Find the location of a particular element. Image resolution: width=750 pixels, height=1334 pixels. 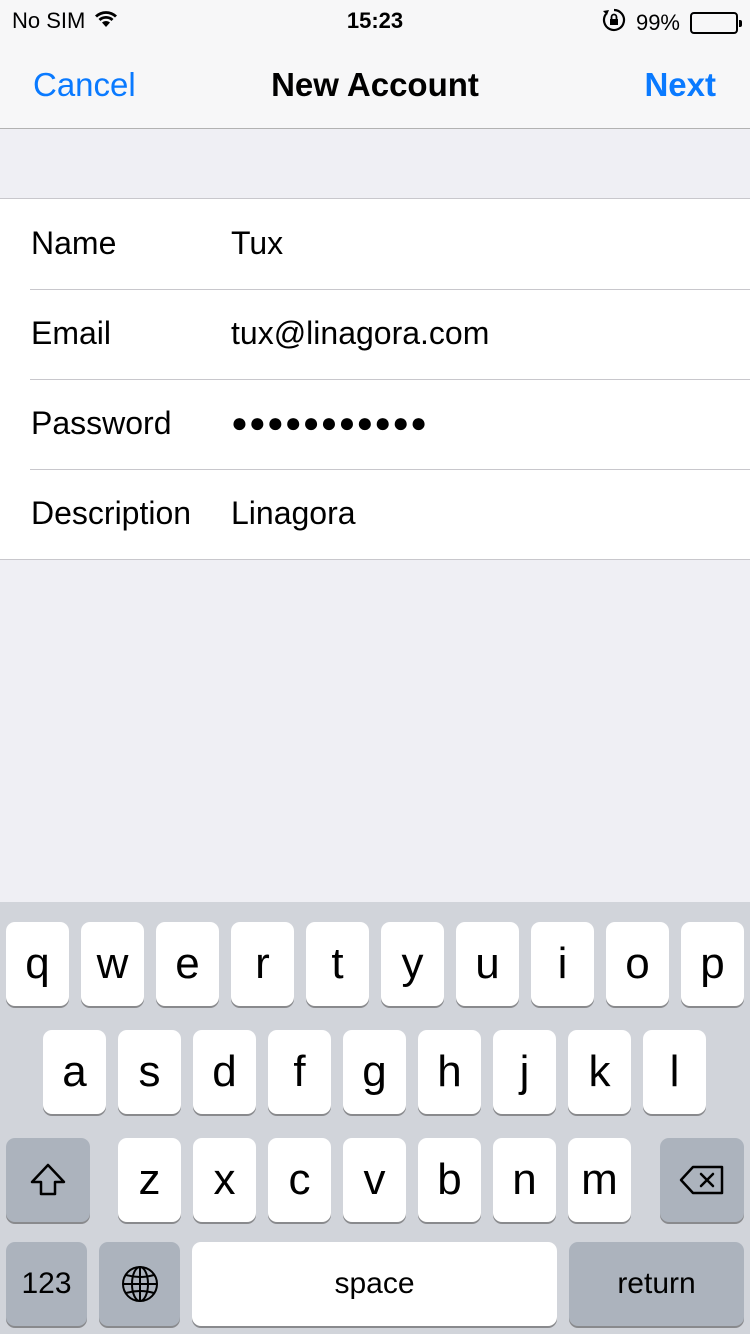

email-label: Email is located at coordinates (71, 333).